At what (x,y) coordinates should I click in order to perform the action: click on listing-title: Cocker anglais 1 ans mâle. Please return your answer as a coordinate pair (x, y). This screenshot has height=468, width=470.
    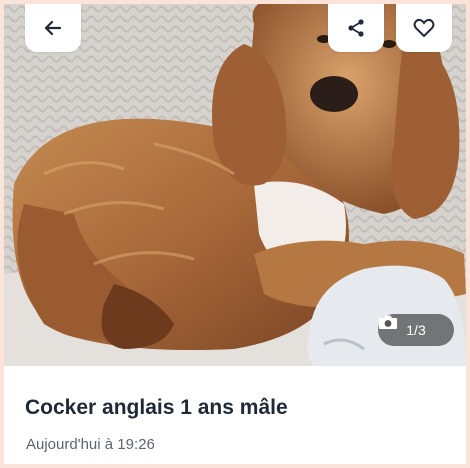
    Looking at the image, I should click on (156, 408).